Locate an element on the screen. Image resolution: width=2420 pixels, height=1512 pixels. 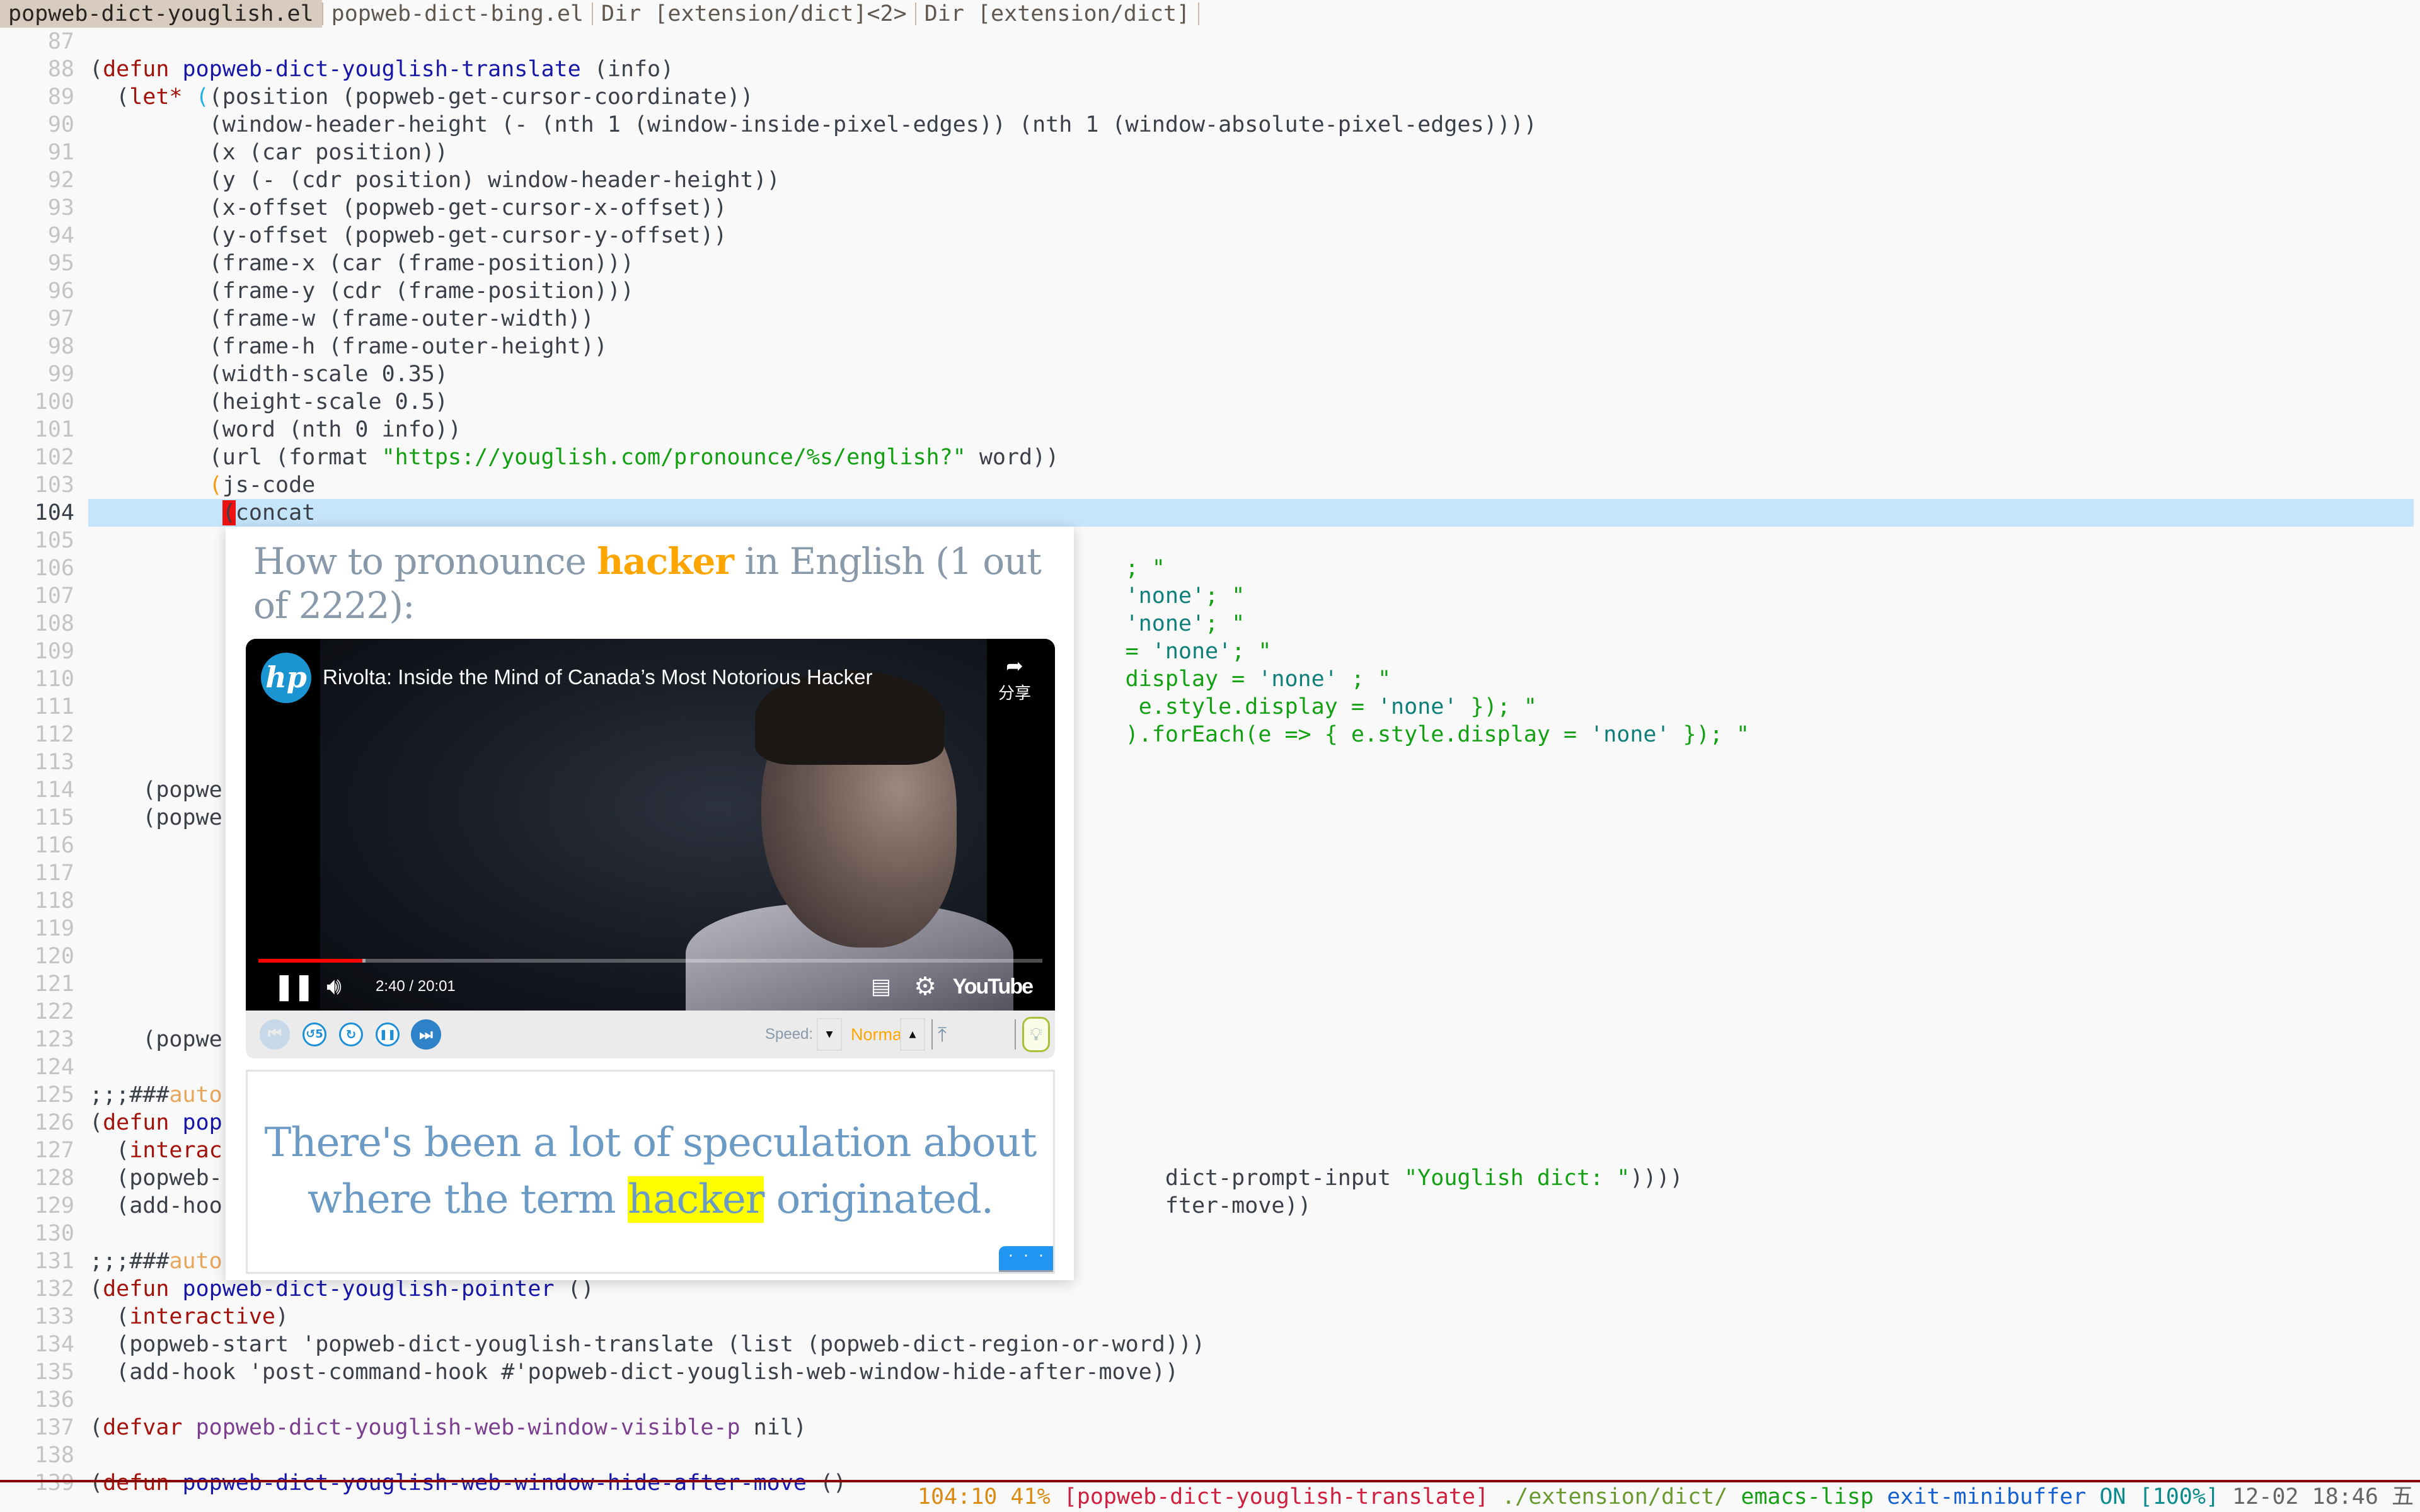
subtitles-icon: ▤ is located at coordinates (881, 987).